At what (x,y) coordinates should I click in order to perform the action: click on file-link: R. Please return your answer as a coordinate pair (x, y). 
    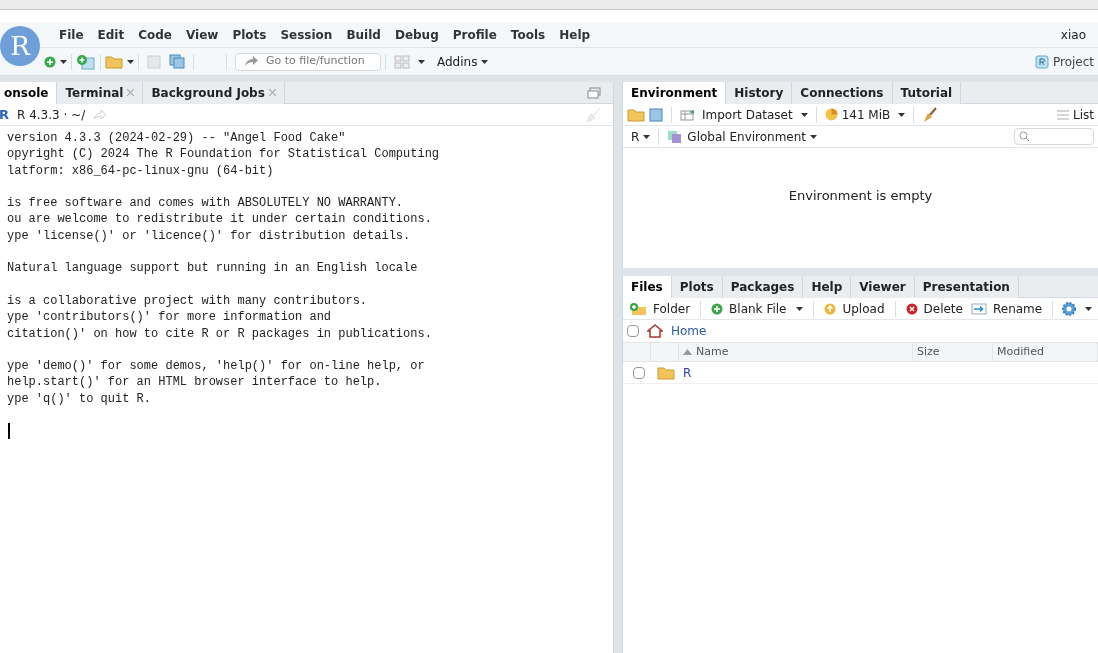
    Looking at the image, I should click on (687, 372).